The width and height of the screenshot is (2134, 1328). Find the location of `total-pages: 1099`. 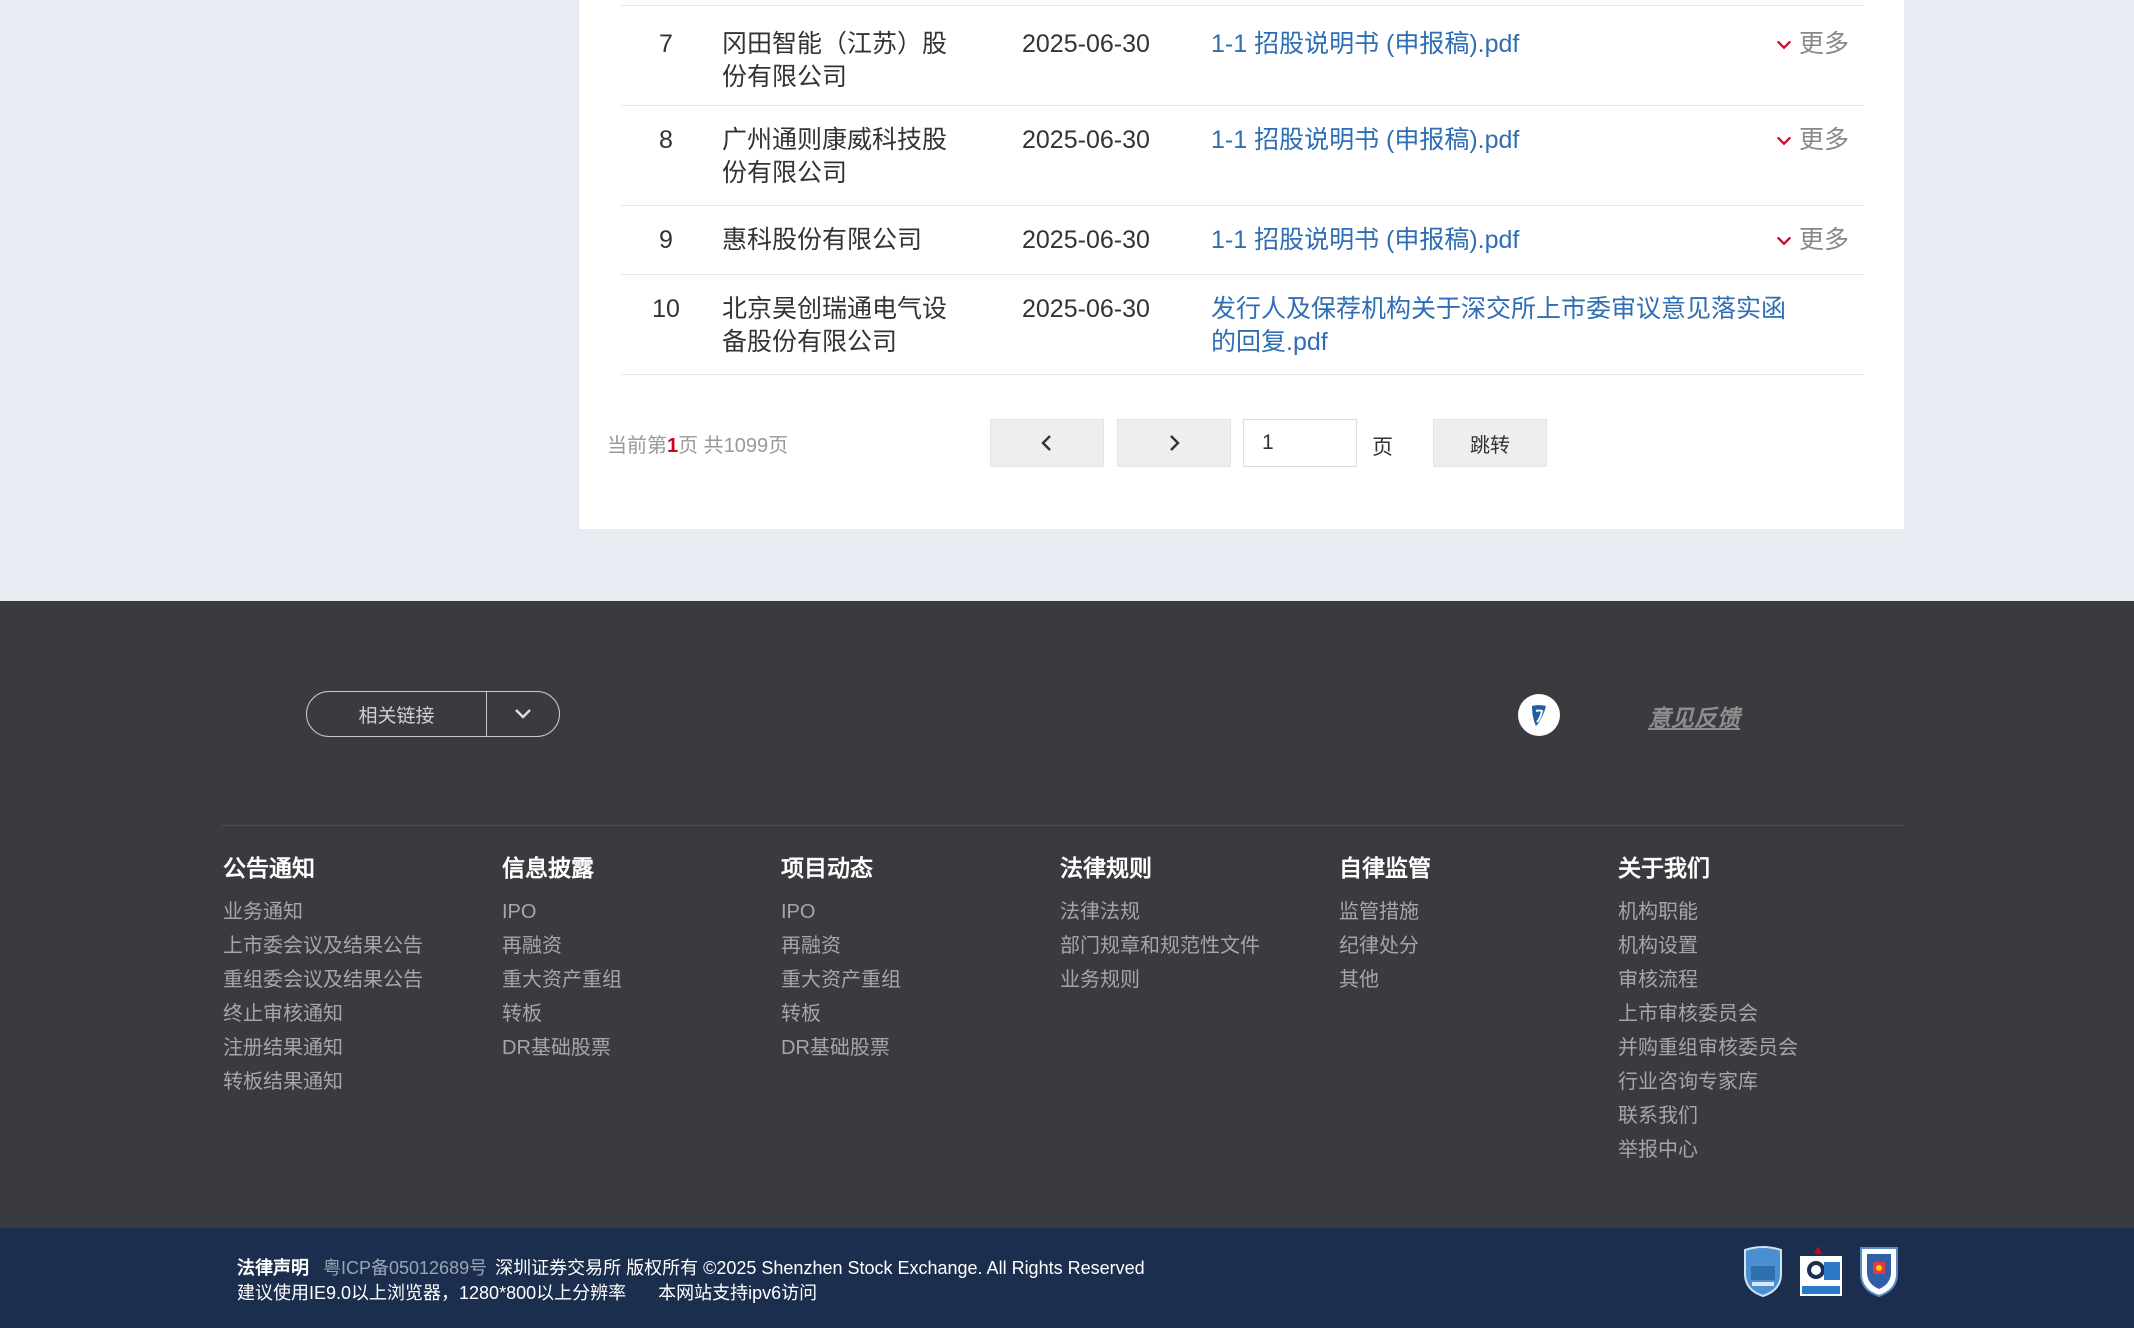

total-pages: 1099 is located at coordinates (746, 446).